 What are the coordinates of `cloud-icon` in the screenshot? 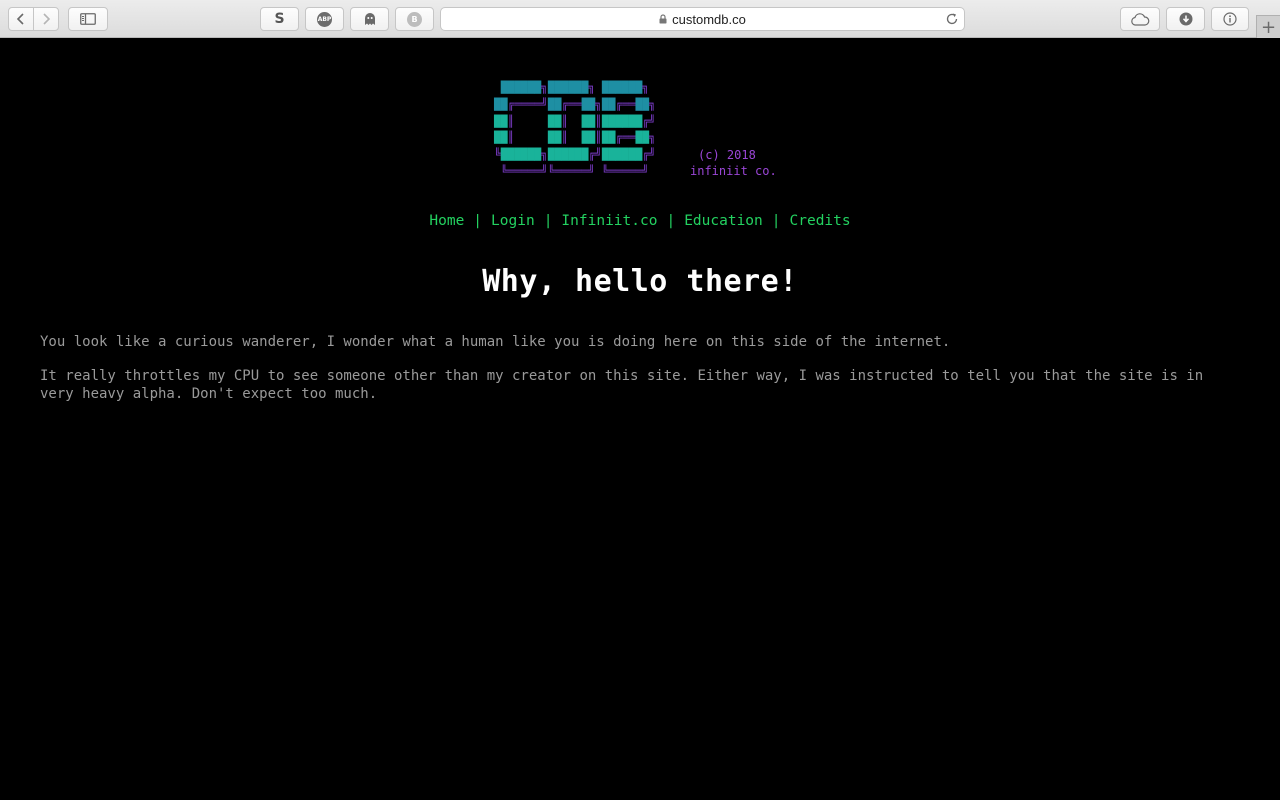 It's located at (1140, 19).